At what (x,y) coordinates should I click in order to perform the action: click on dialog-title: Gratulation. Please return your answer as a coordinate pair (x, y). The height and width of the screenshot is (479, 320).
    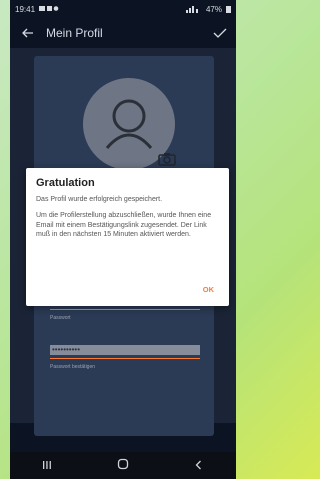
    Looking at the image, I should click on (65, 183).